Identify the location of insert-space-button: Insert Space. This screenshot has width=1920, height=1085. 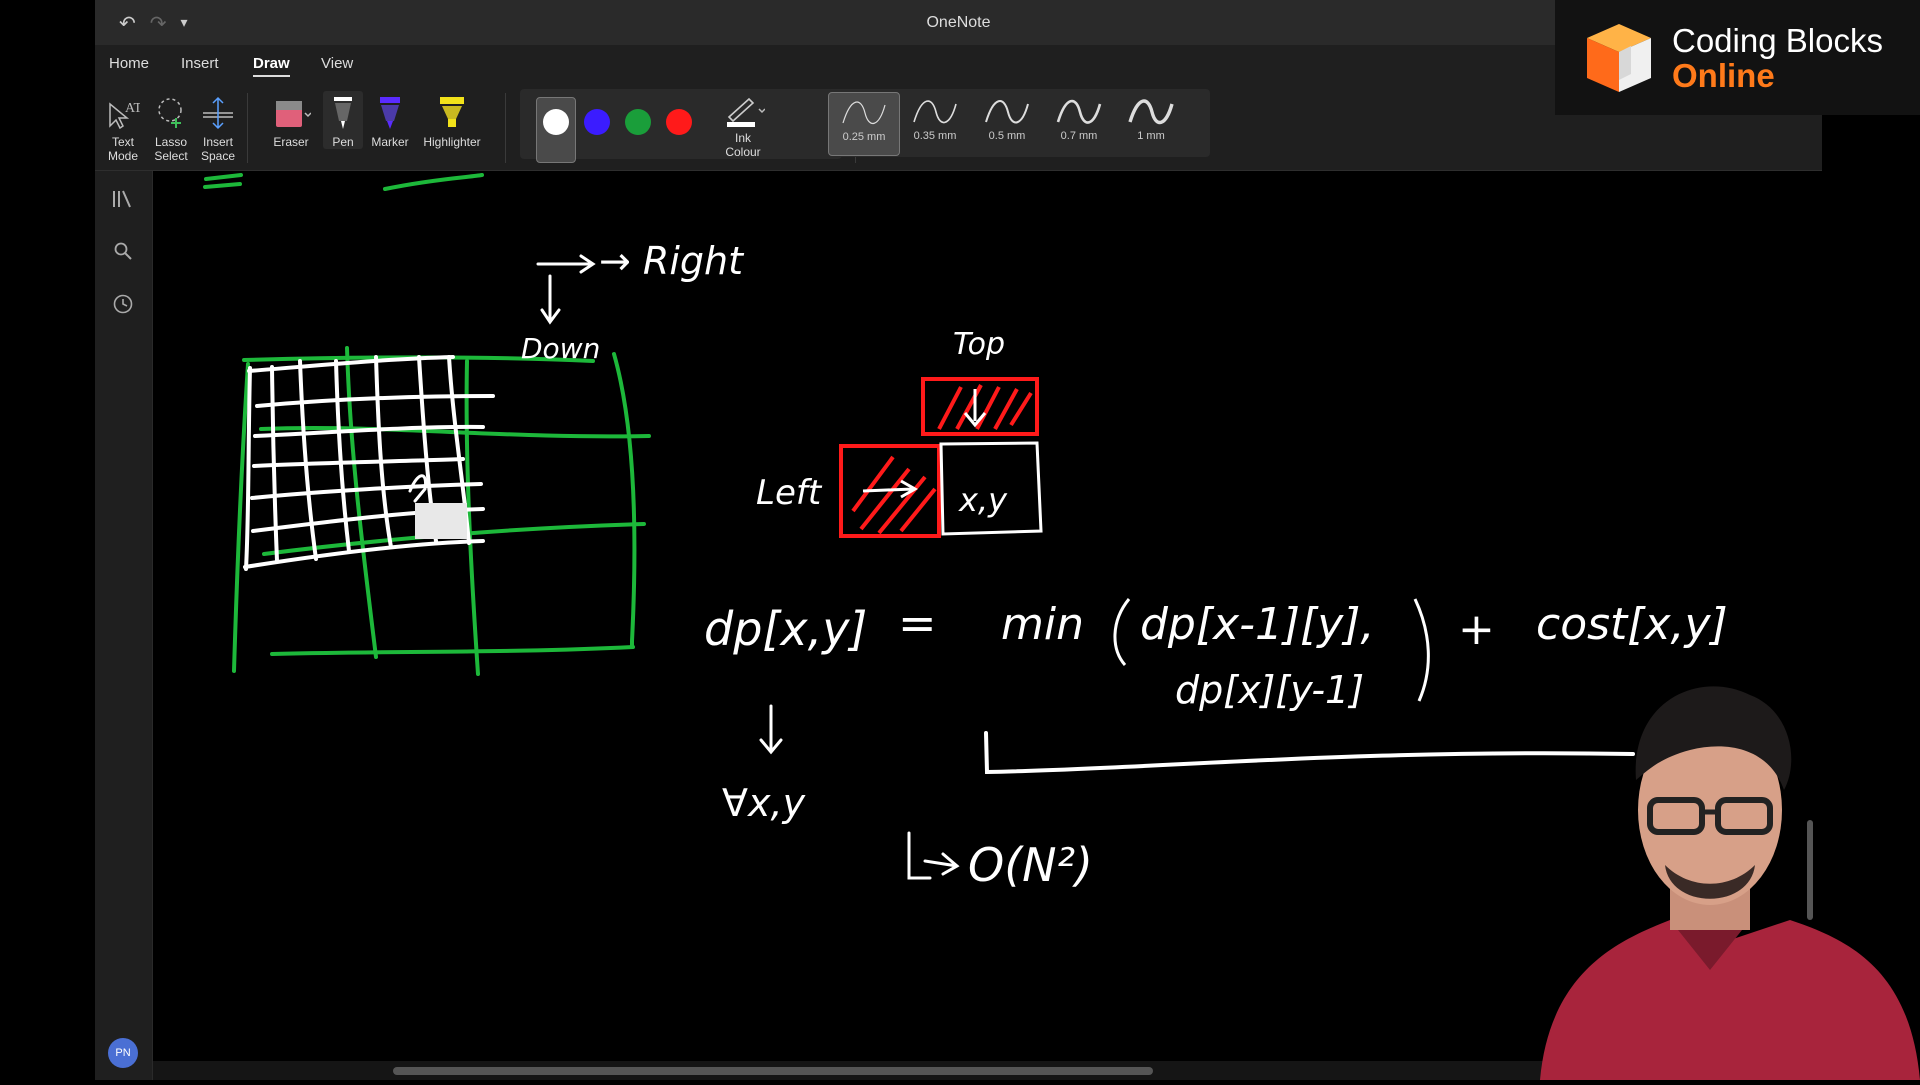
(218, 127).